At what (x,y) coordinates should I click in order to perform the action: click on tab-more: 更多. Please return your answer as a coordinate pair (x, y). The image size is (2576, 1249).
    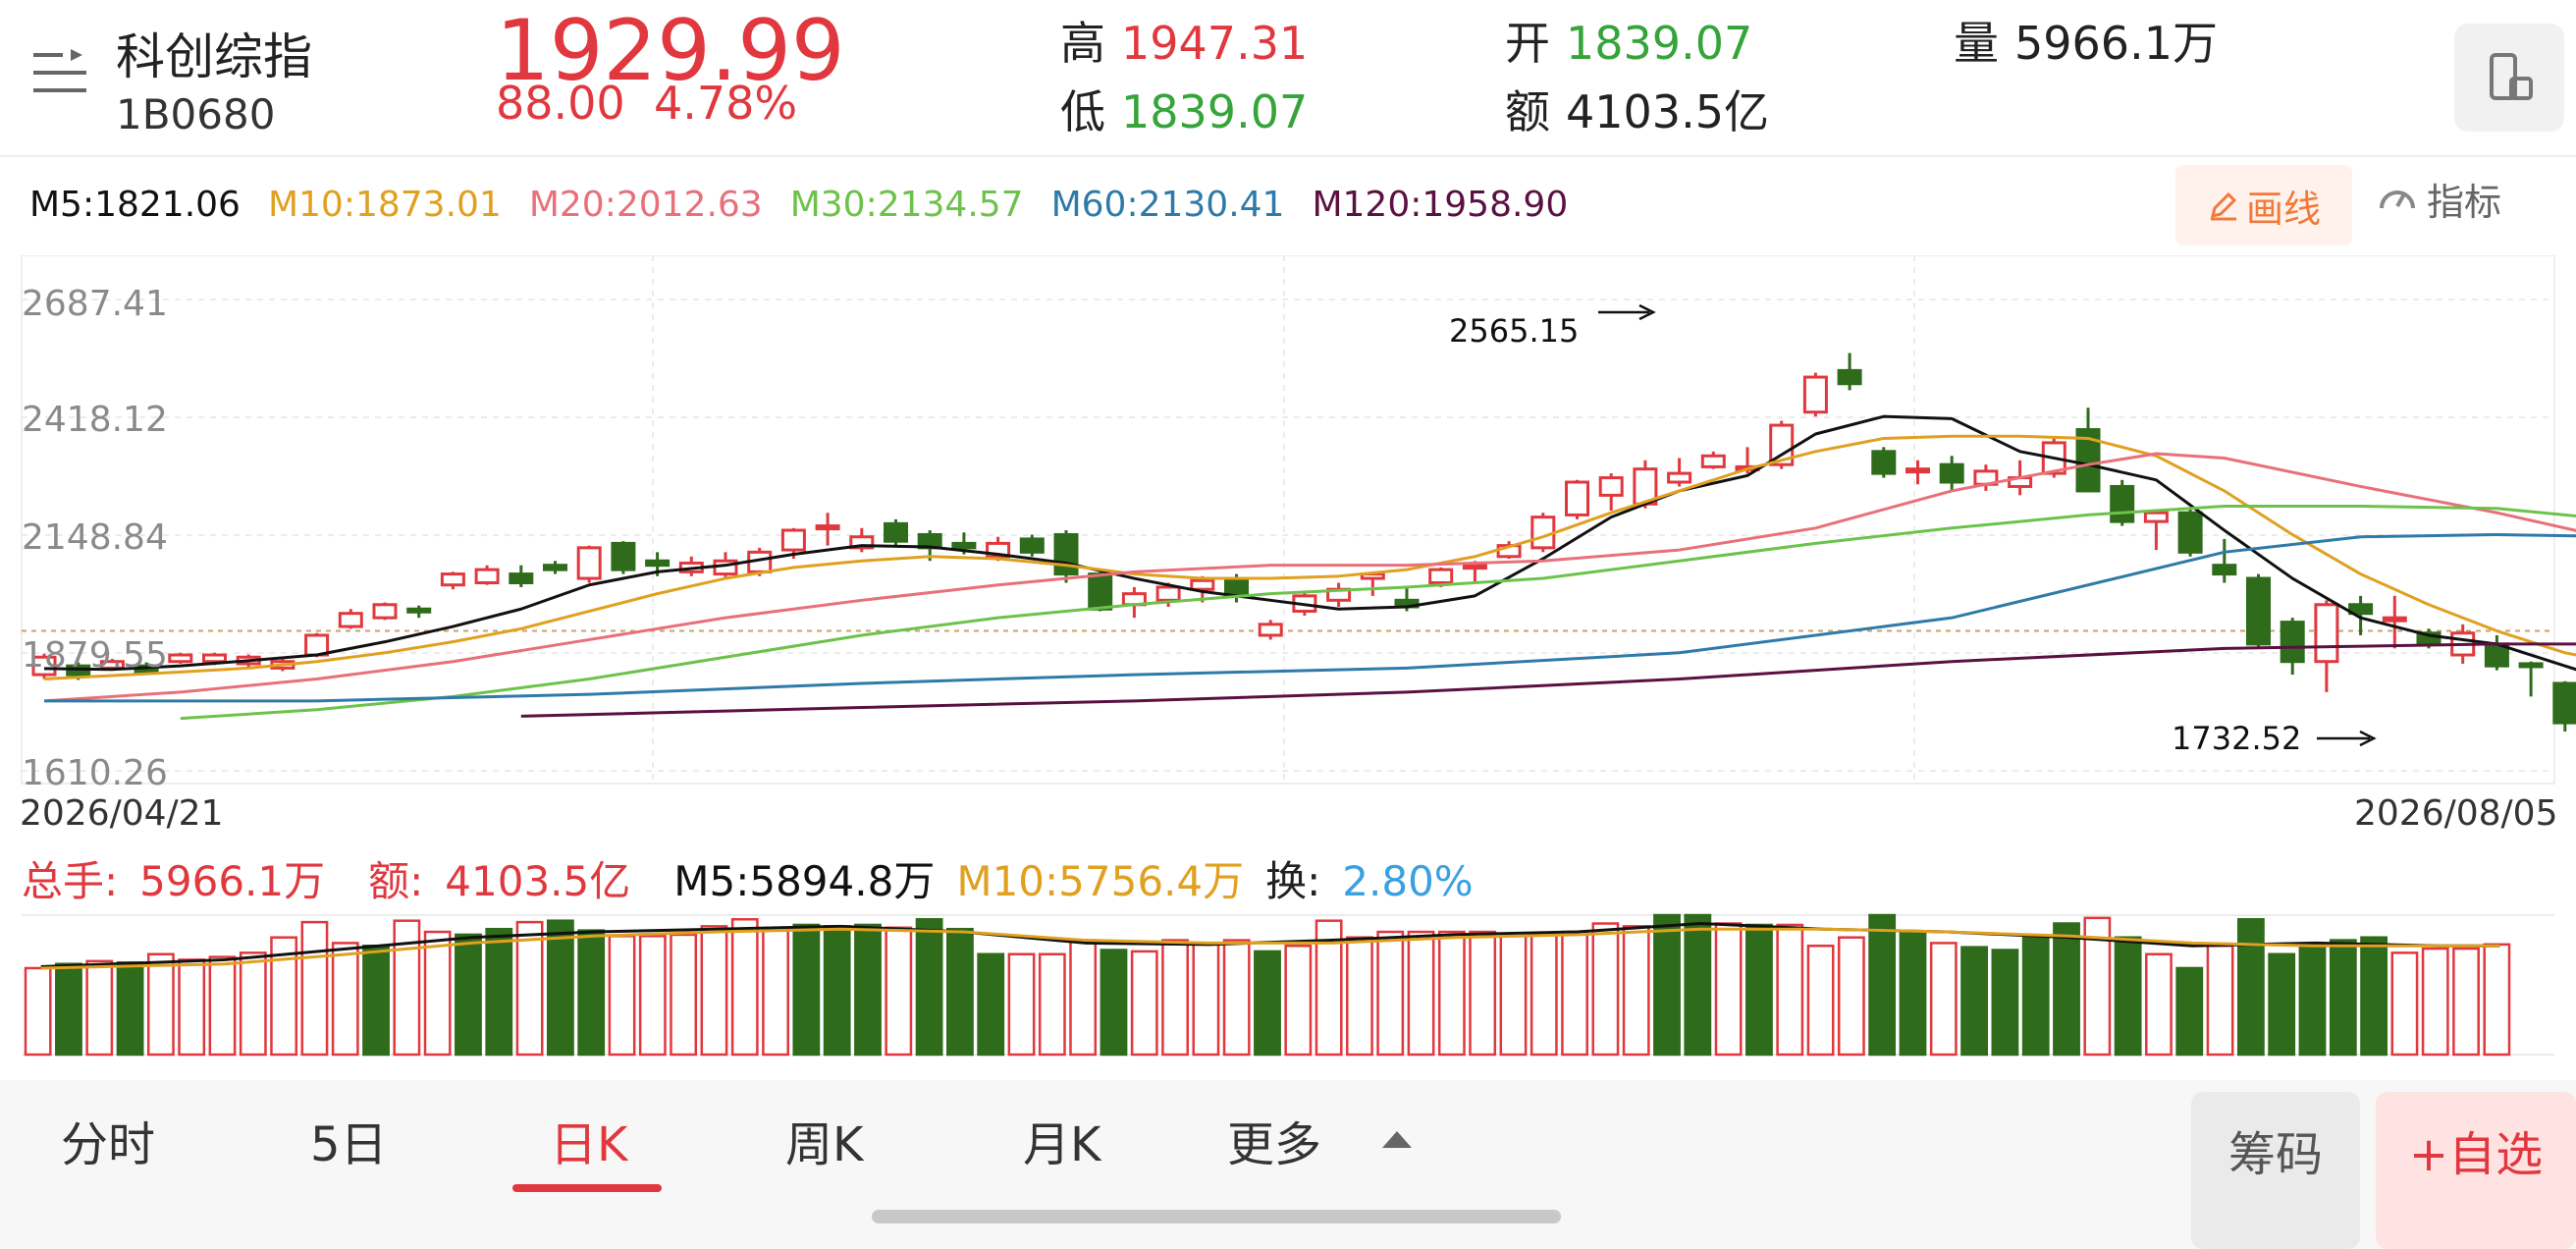
    Looking at the image, I should click on (1274, 1140).